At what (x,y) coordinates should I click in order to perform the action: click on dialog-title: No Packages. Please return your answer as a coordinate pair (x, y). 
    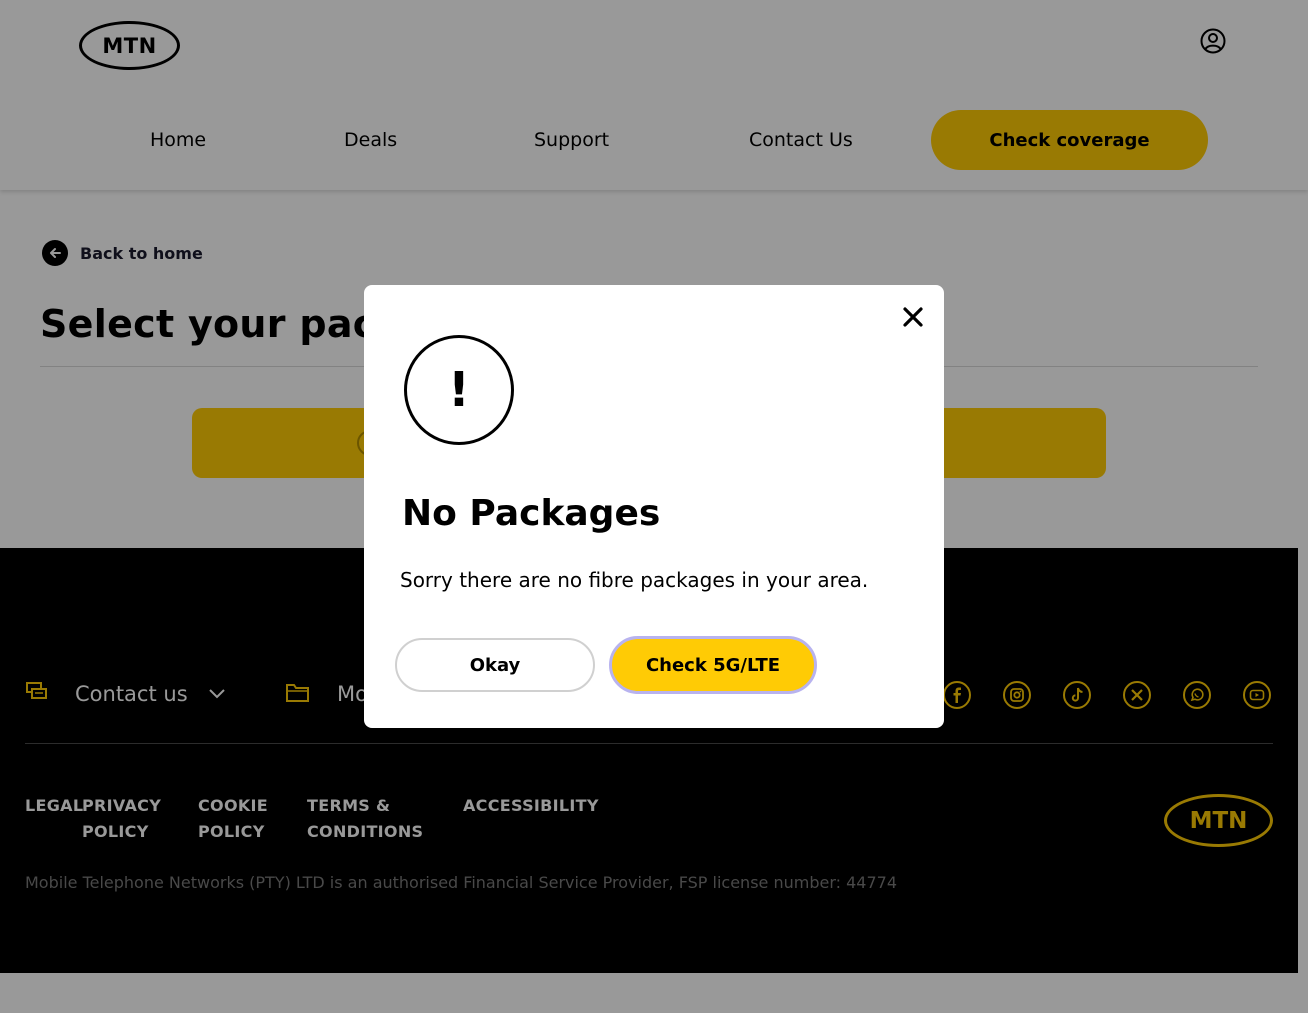
    Looking at the image, I should click on (531, 513).